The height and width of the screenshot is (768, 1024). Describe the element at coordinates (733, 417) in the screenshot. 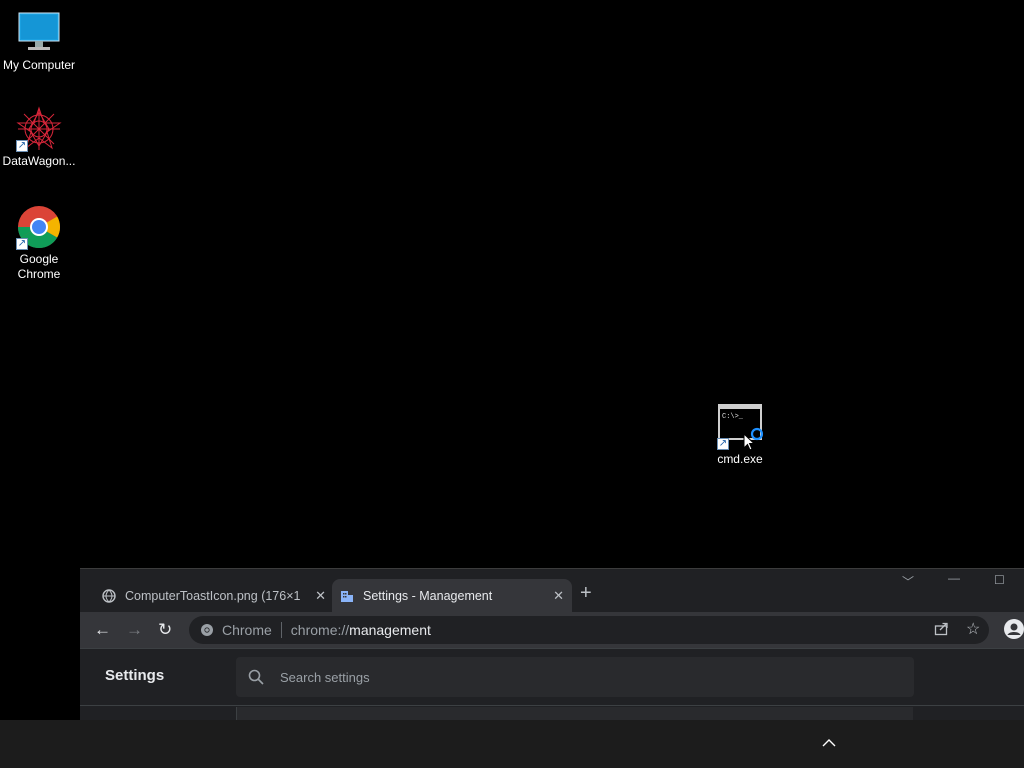

I see `svg-text: C:\>_` at that location.